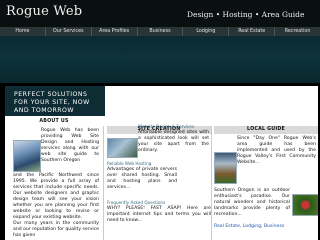 The width and height of the screenshot is (320, 240). What do you see at coordinates (69, 31) in the screenshot?
I see `nav-our-services: Our Services` at bounding box center [69, 31].